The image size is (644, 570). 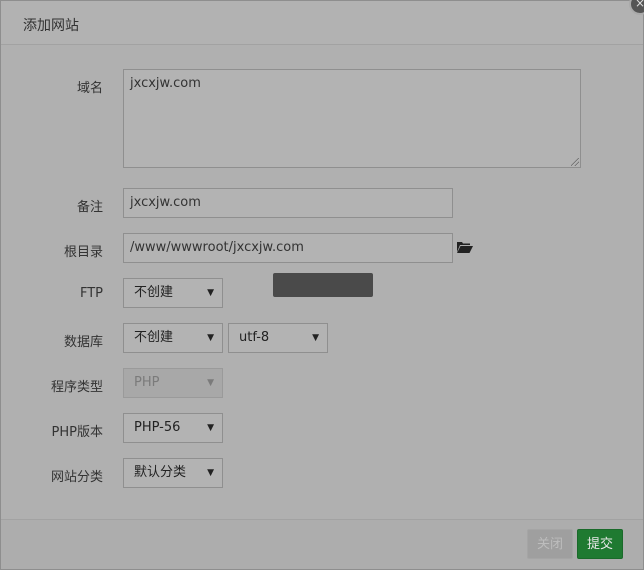 What do you see at coordinates (254, 337) in the screenshot?
I see `charset-selected: utf-8` at bounding box center [254, 337].